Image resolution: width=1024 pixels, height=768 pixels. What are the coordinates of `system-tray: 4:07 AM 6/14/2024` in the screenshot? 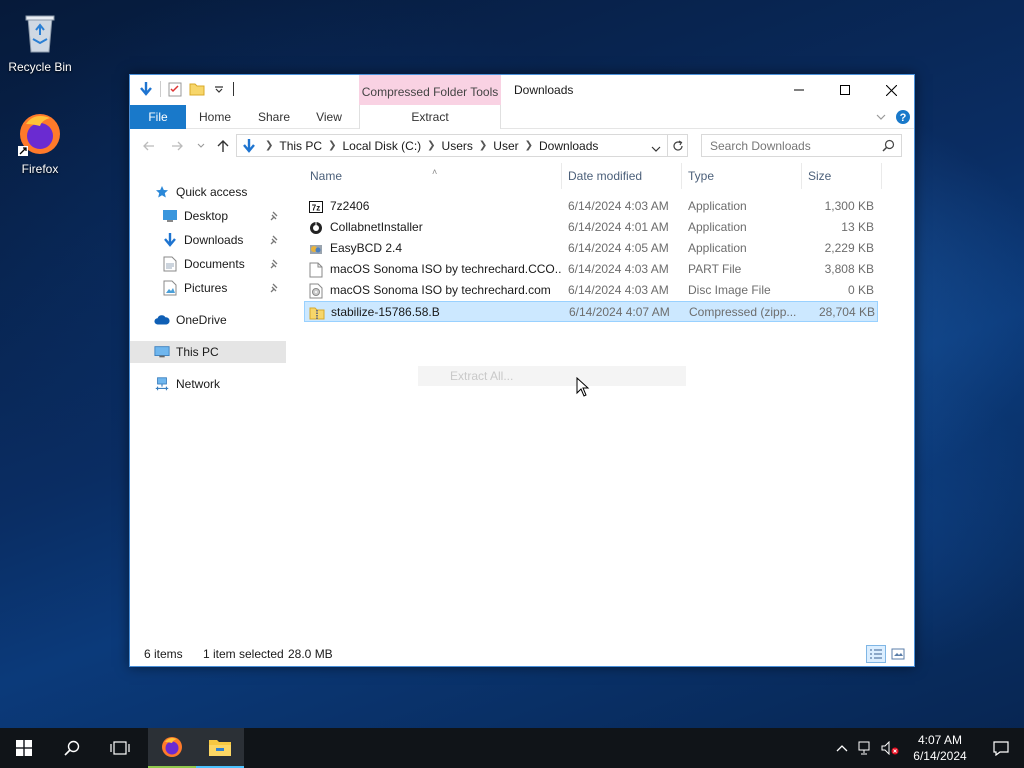 It's located at (927, 748).